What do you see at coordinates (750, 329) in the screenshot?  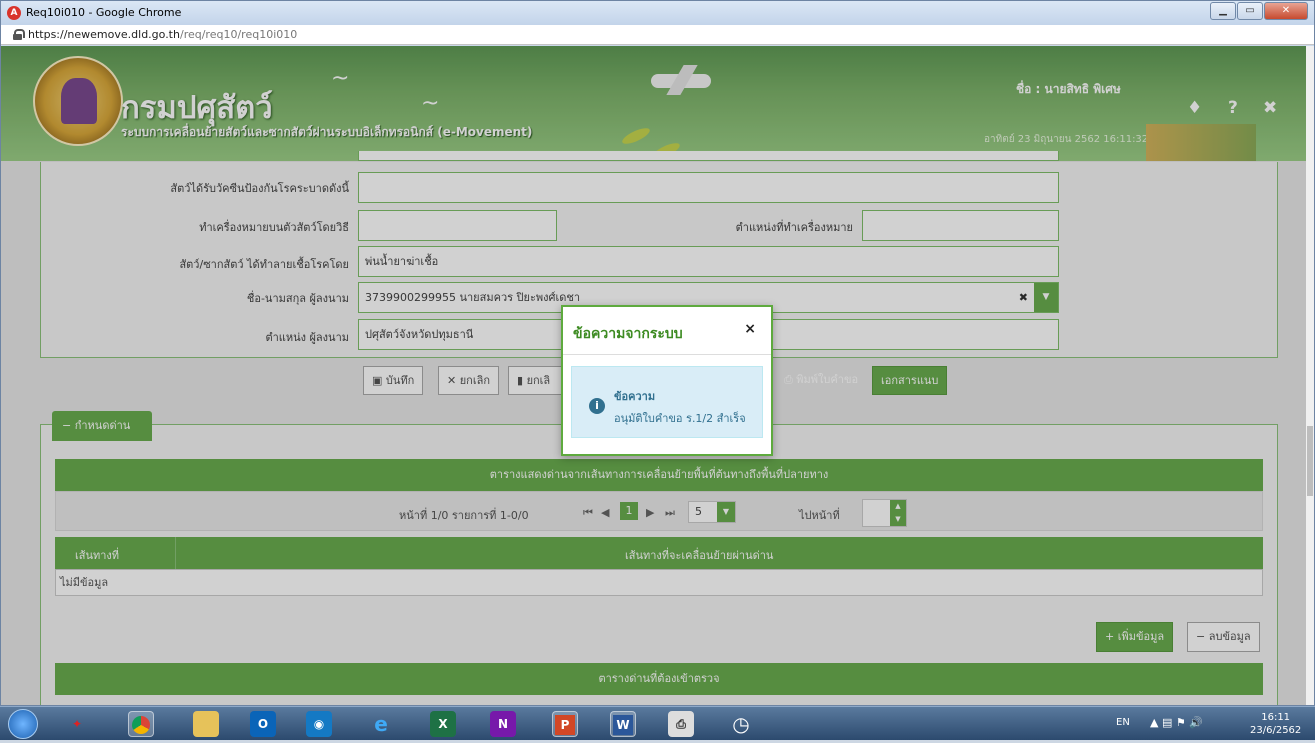 I see `dialog-close-button: ×` at bounding box center [750, 329].